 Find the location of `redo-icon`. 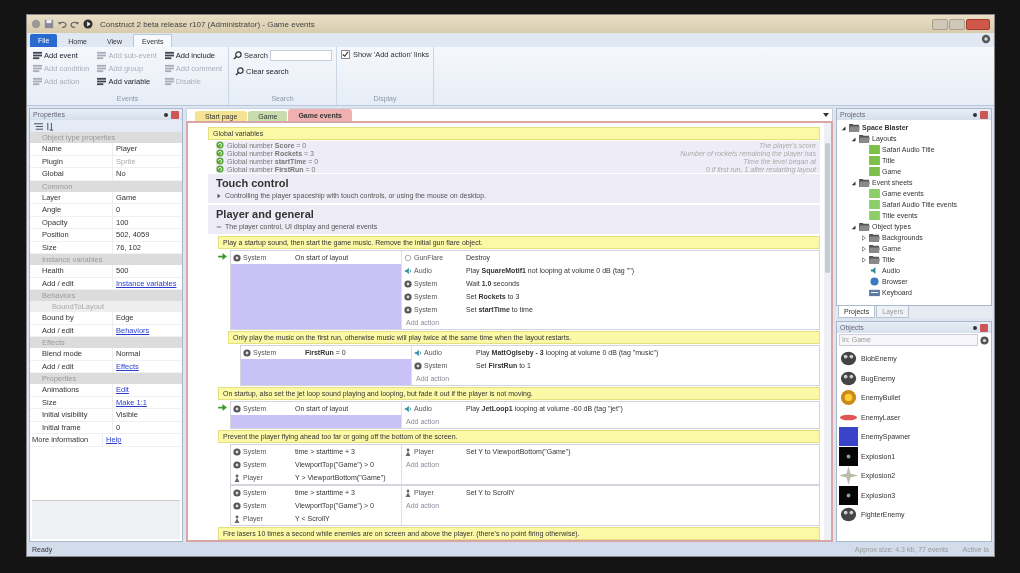

redo-icon is located at coordinates (75, 24).